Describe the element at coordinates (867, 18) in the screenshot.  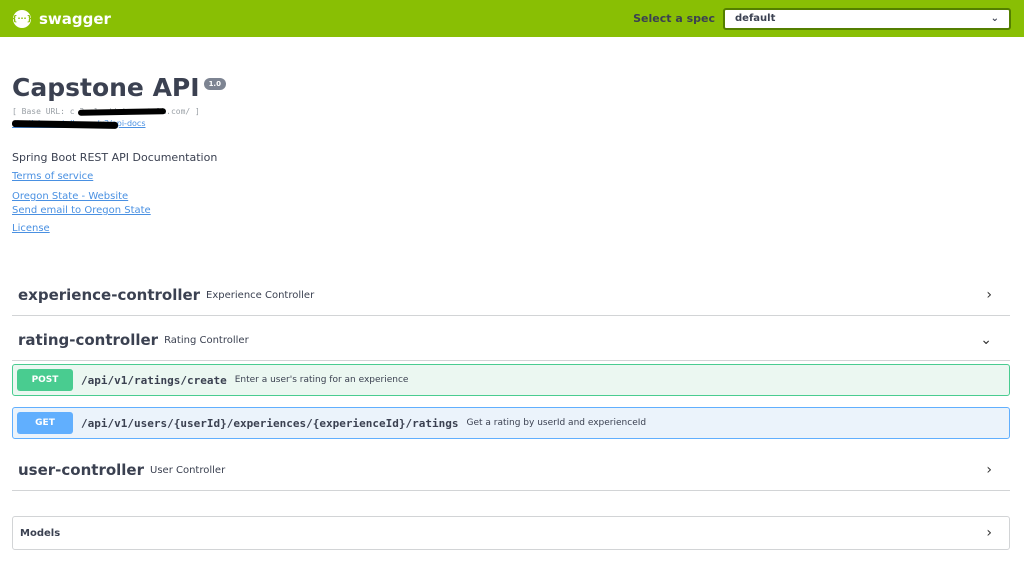
I see `spec-select: default ⌄` at that location.